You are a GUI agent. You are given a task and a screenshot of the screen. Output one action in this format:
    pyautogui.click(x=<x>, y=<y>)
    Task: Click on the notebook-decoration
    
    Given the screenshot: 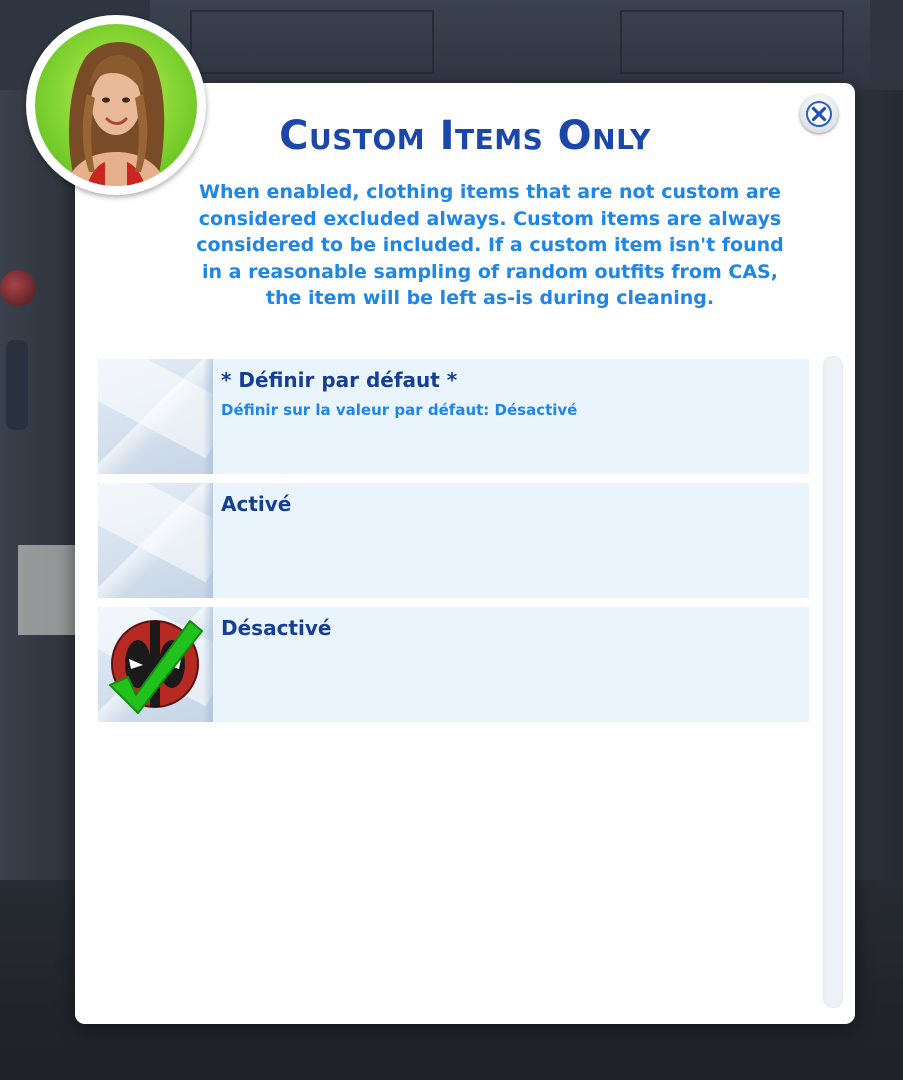 What is the action you would take?
    pyautogui.click(x=47, y=590)
    